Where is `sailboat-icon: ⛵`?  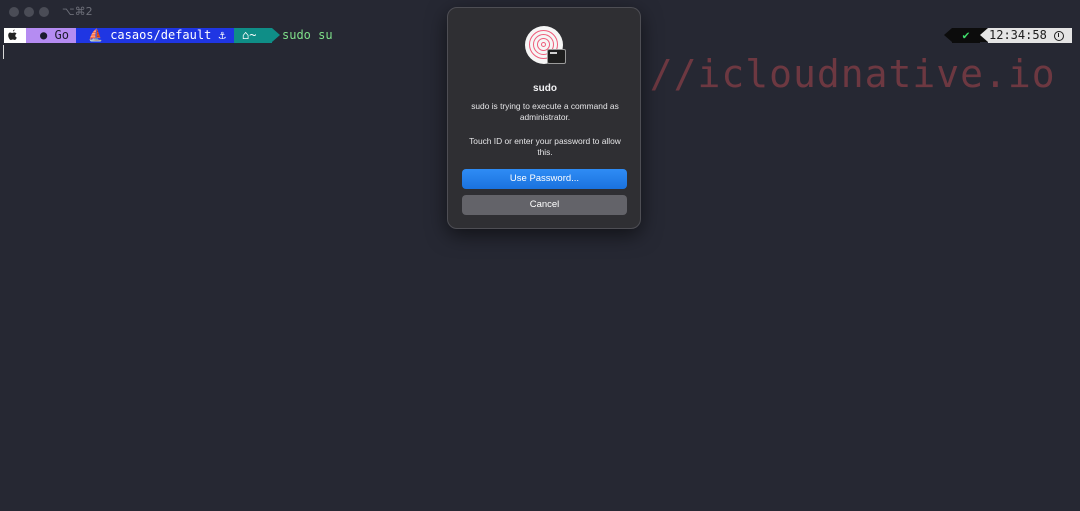 sailboat-icon: ⛵ is located at coordinates (95, 35).